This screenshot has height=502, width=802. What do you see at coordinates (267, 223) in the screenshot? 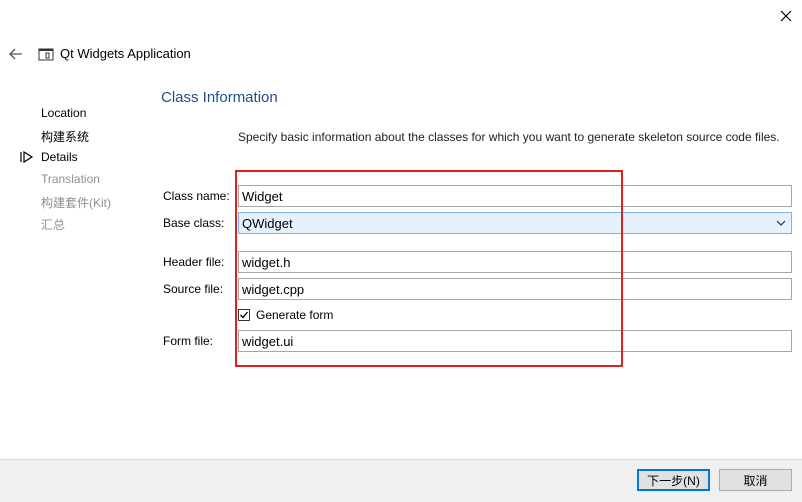
I see `base-class-value: QWidget` at bounding box center [267, 223].